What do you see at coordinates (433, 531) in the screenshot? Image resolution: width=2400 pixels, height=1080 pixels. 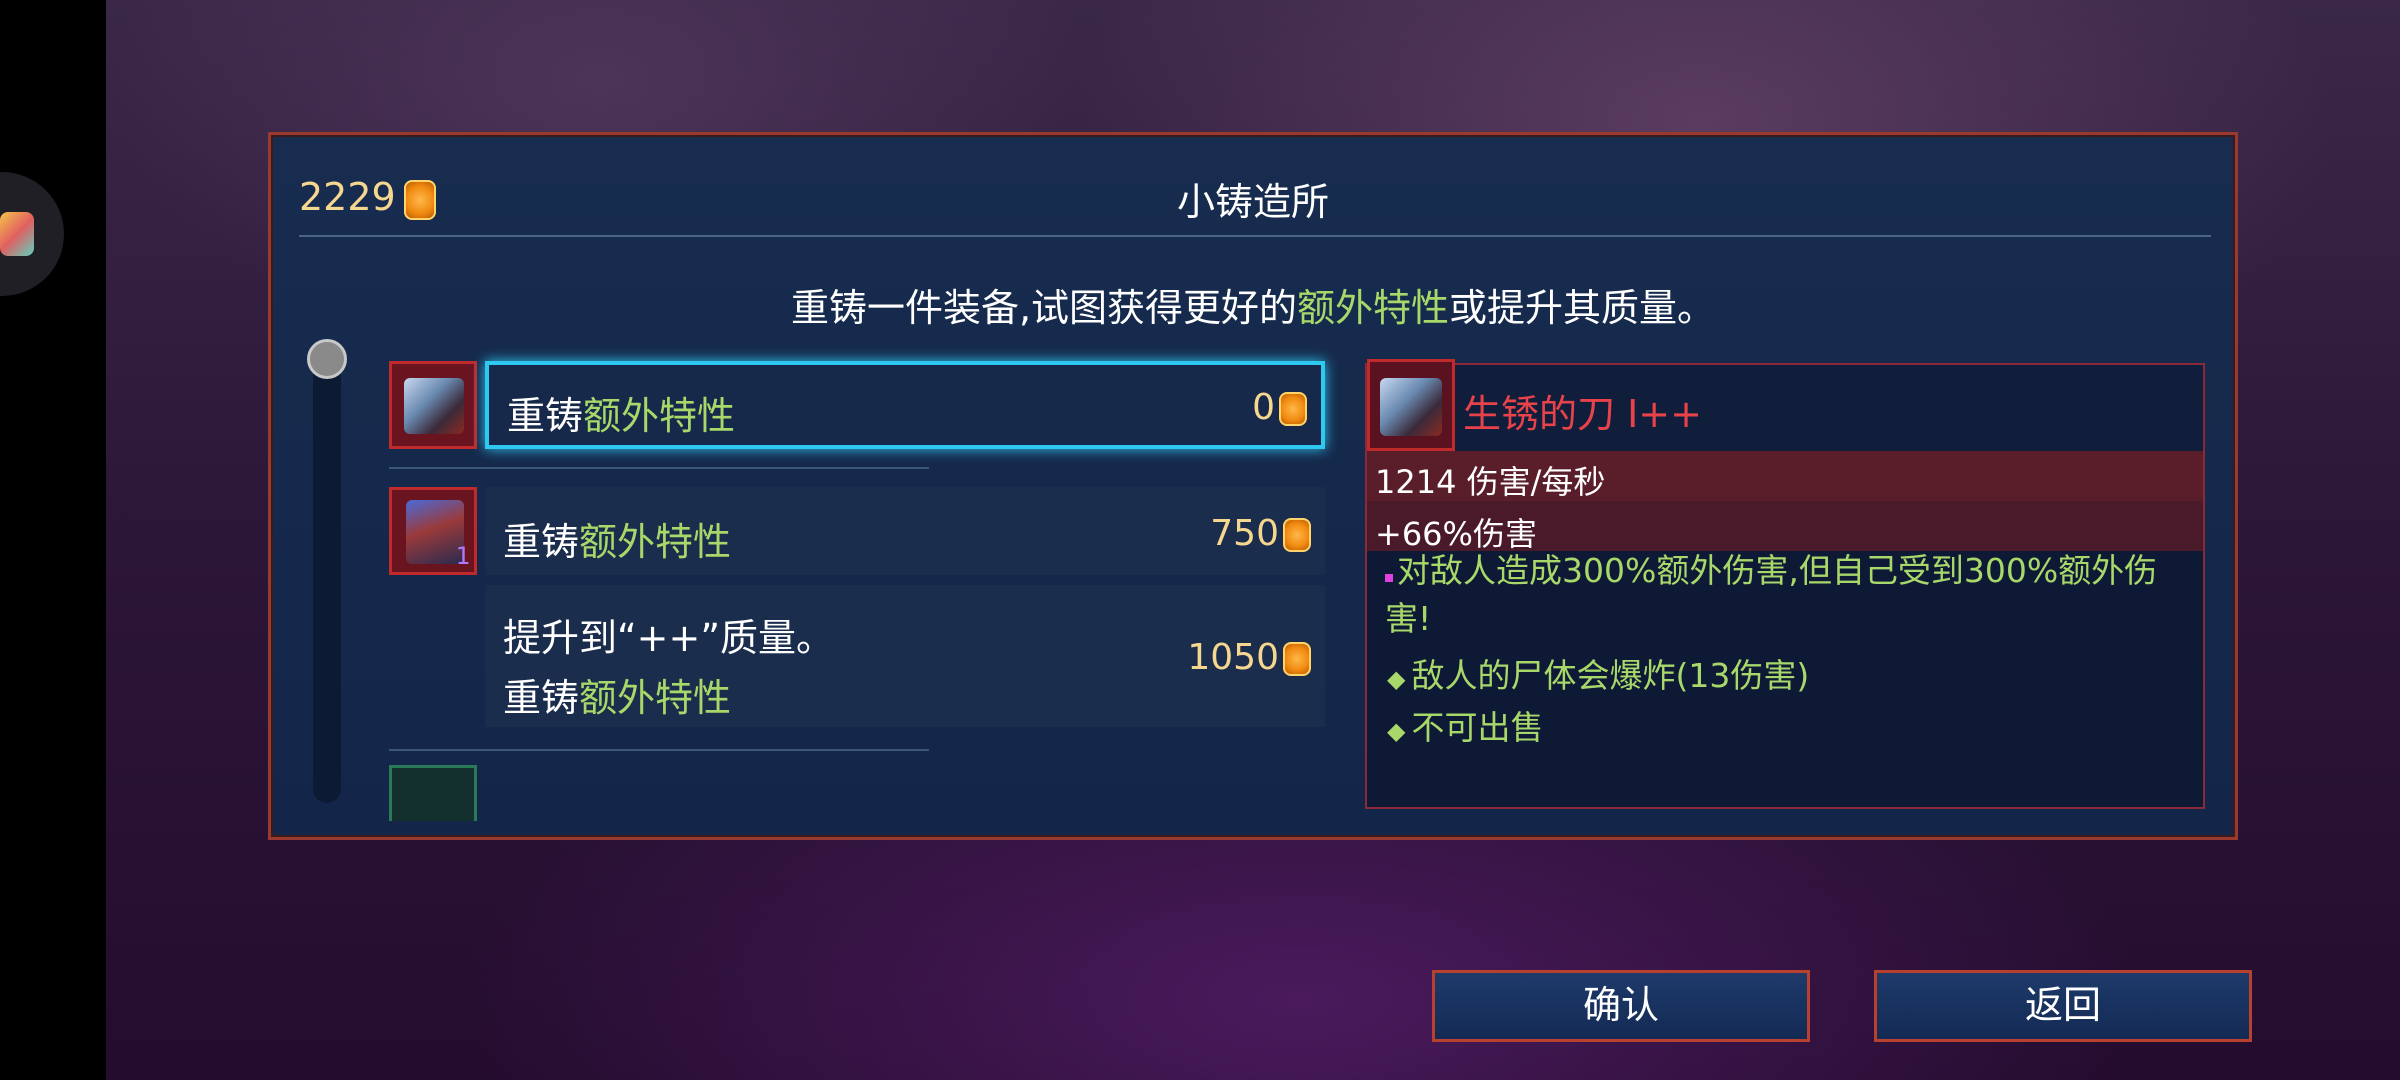 I see `boots-icon: 1` at bounding box center [433, 531].